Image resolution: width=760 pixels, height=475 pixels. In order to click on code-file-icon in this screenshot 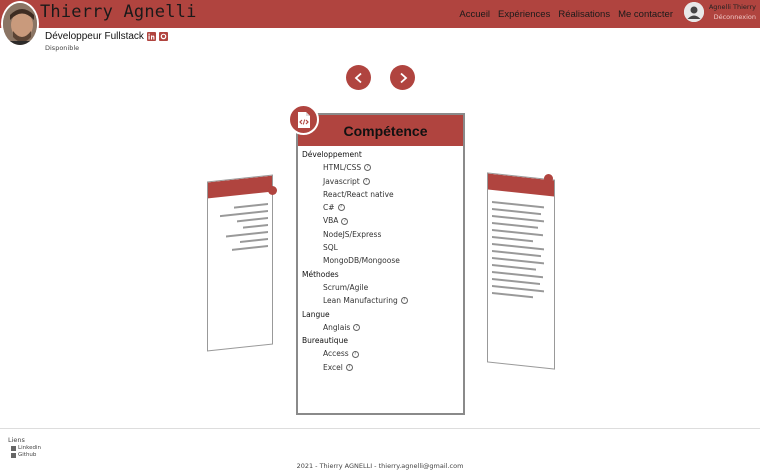, I will do `click(303, 119)`.